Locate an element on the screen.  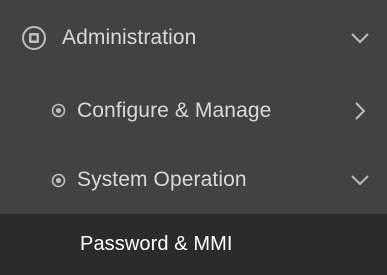
menu-item-label: System Operation is located at coordinates (162, 179).